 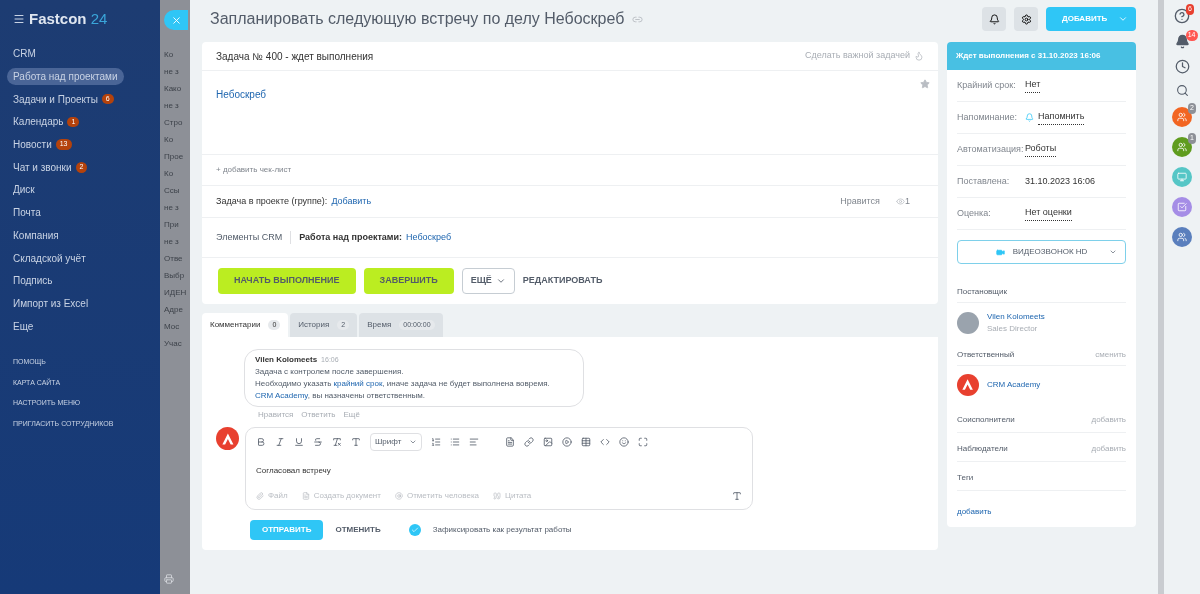 I want to click on tasks-icon, so click(x=1182, y=207).